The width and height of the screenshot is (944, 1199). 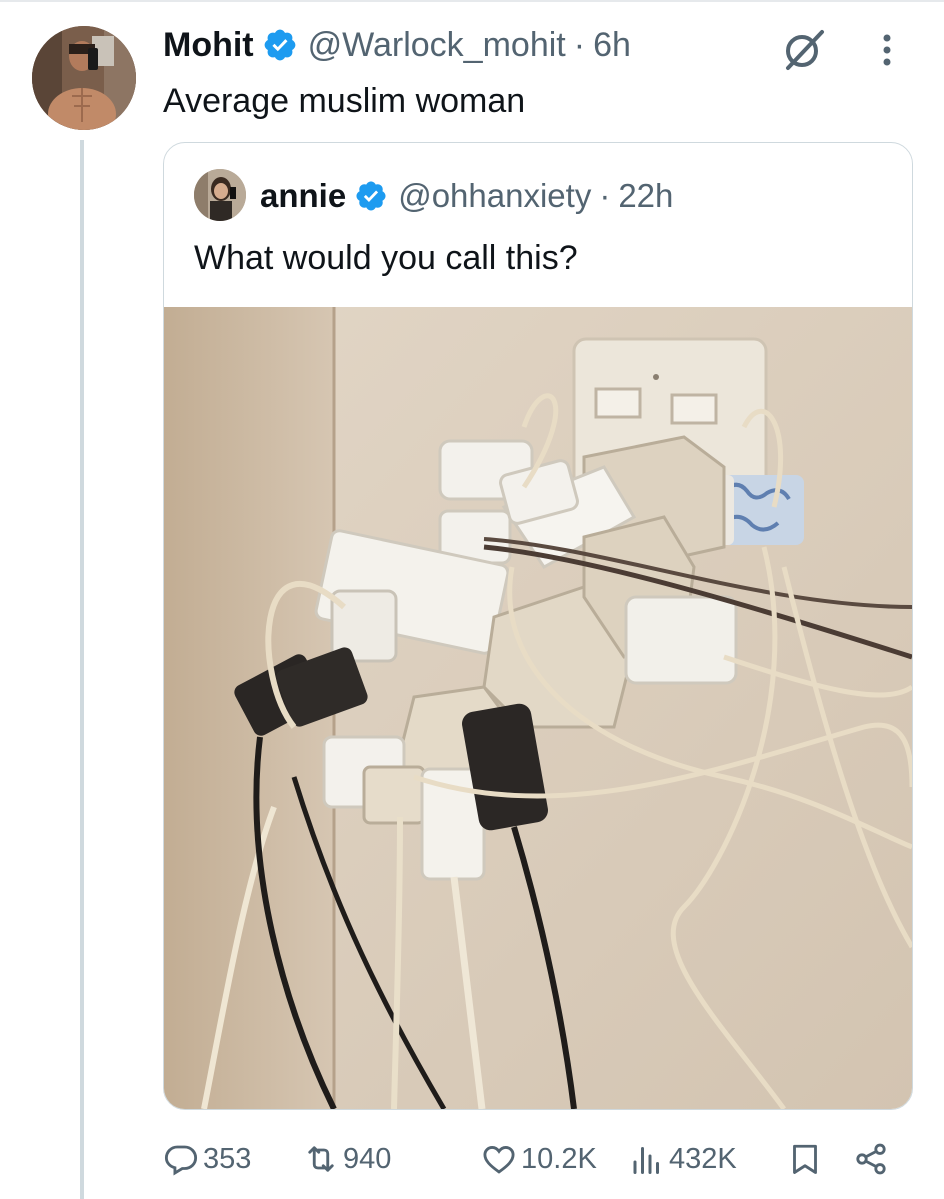 I want to click on author-handle: @Warlock_mohit, so click(x=437, y=45).